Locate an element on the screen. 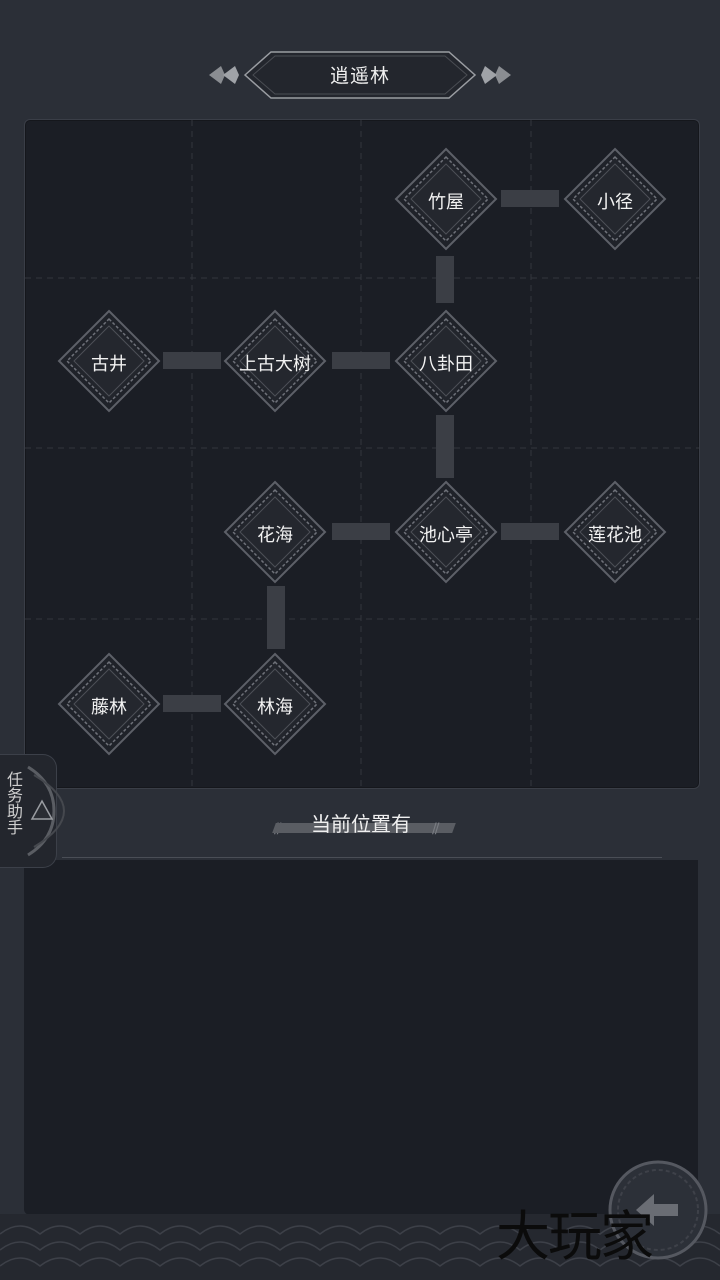 The width and height of the screenshot is (720, 1280). map-node-flower-sea: 花海 is located at coordinates (275, 532).